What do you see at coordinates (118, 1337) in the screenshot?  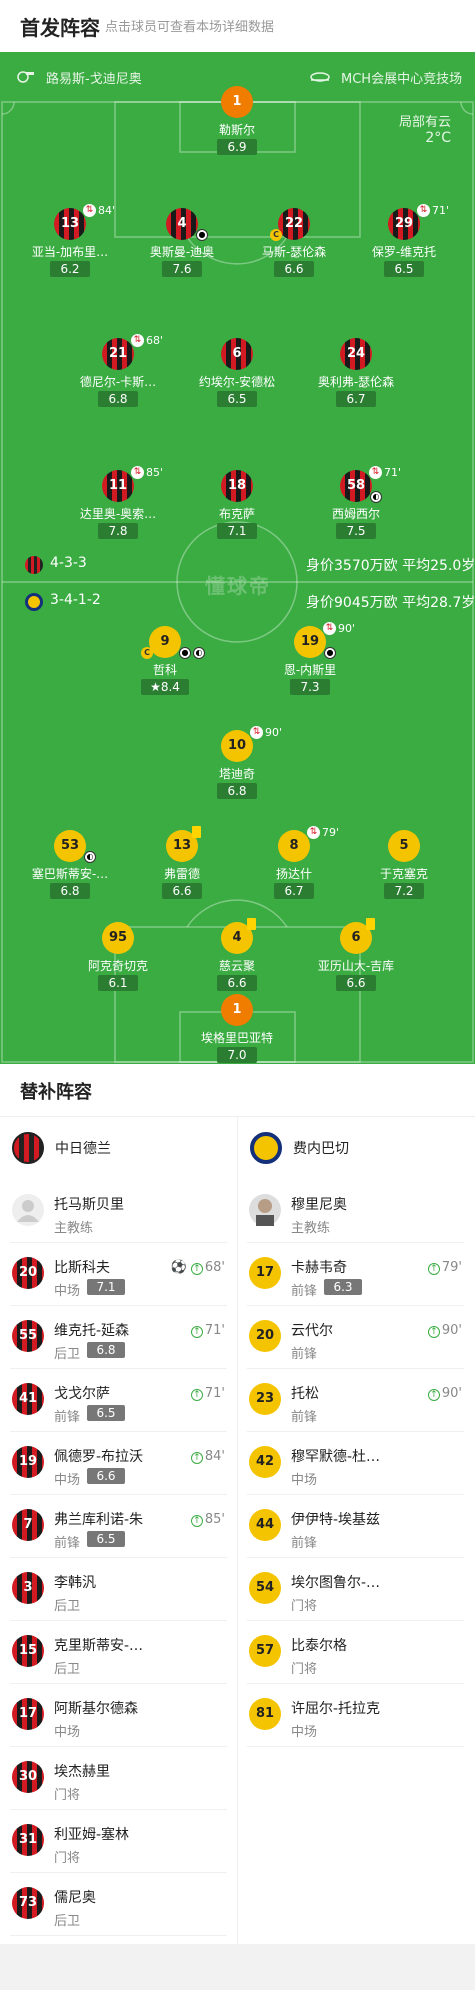 I see `sub-player-row: 55 维克托-延森 后卫 6.8 ↑ 71'` at bounding box center [118, 1337].